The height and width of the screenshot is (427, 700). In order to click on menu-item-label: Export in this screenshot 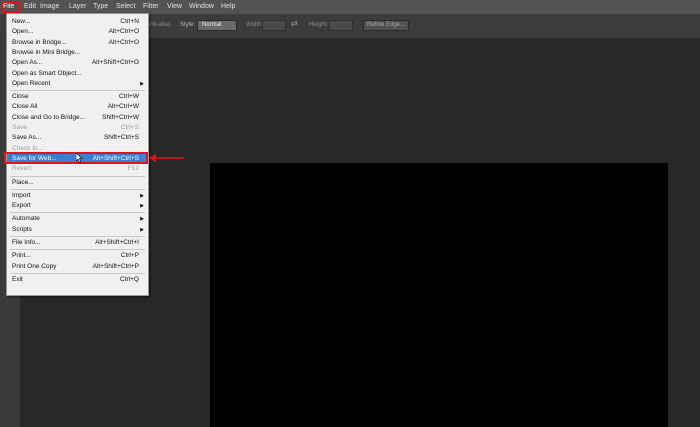, I will do `click(21, 206)`.